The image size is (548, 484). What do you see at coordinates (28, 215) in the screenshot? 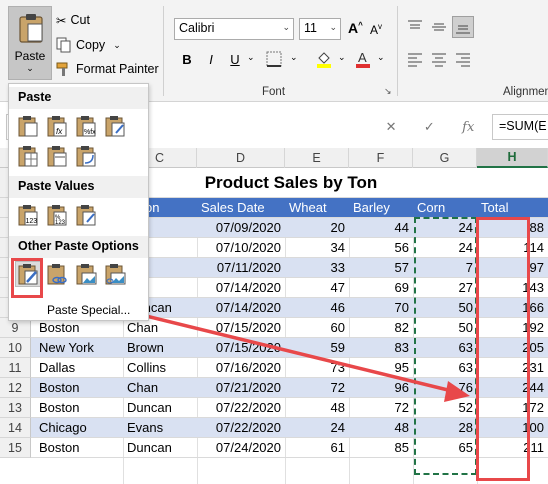
I see `paste-values-option: 123` at bounding box center [28, 215].